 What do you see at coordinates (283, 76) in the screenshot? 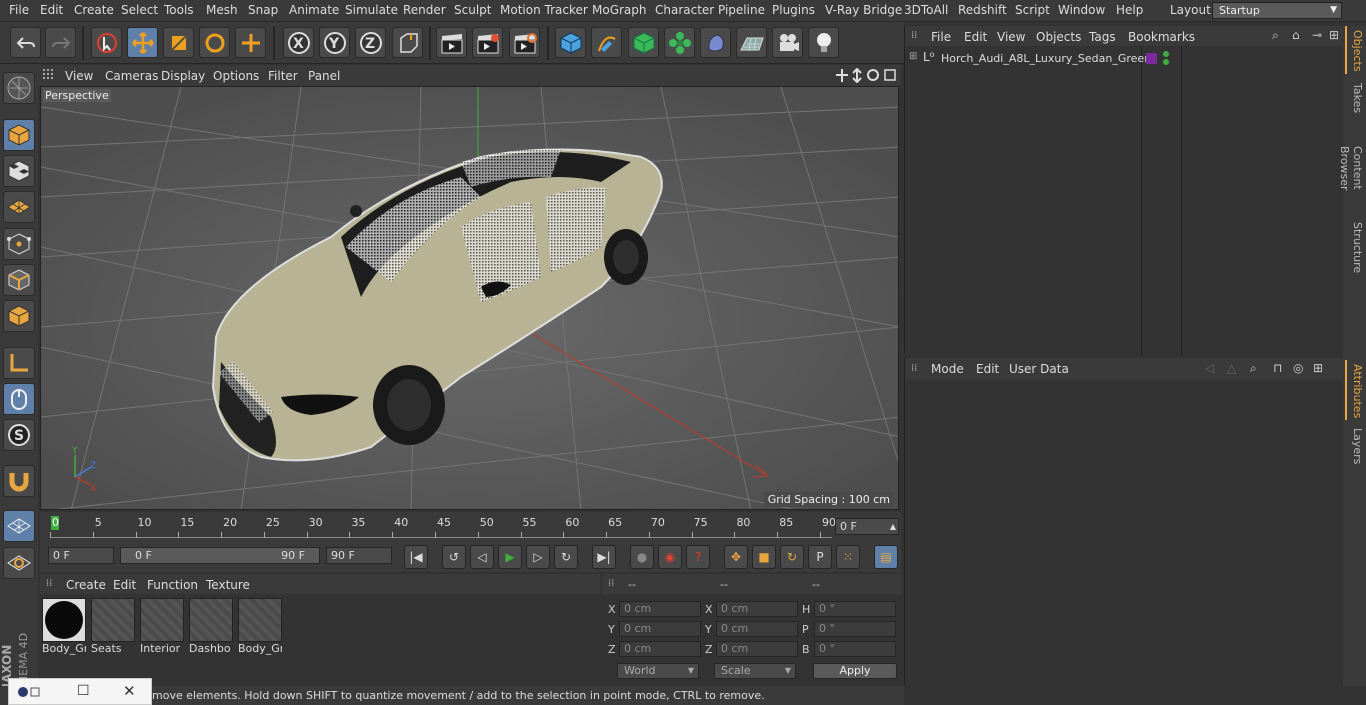
I see `viewport-menu-filter: Filter` at bounding box center [283, 76].